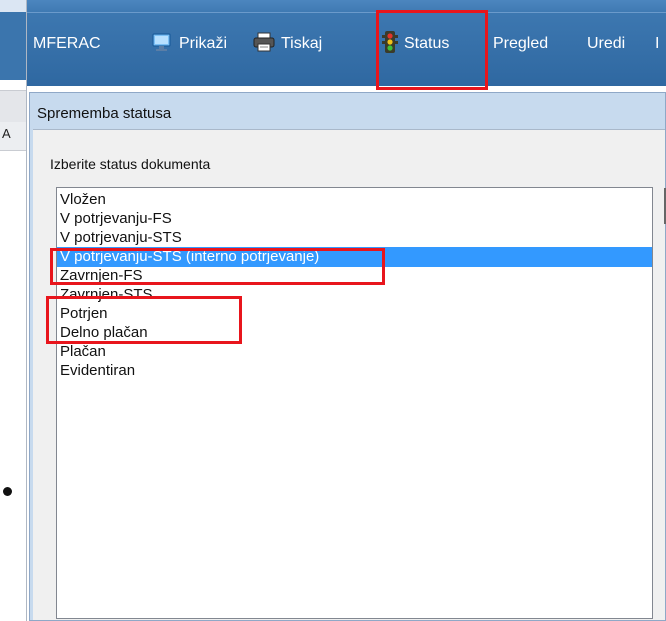  What do you see at coordinates (217, 266) in the screenshot?
I see `selected-status-highlight` at bounding box center [217, 266].